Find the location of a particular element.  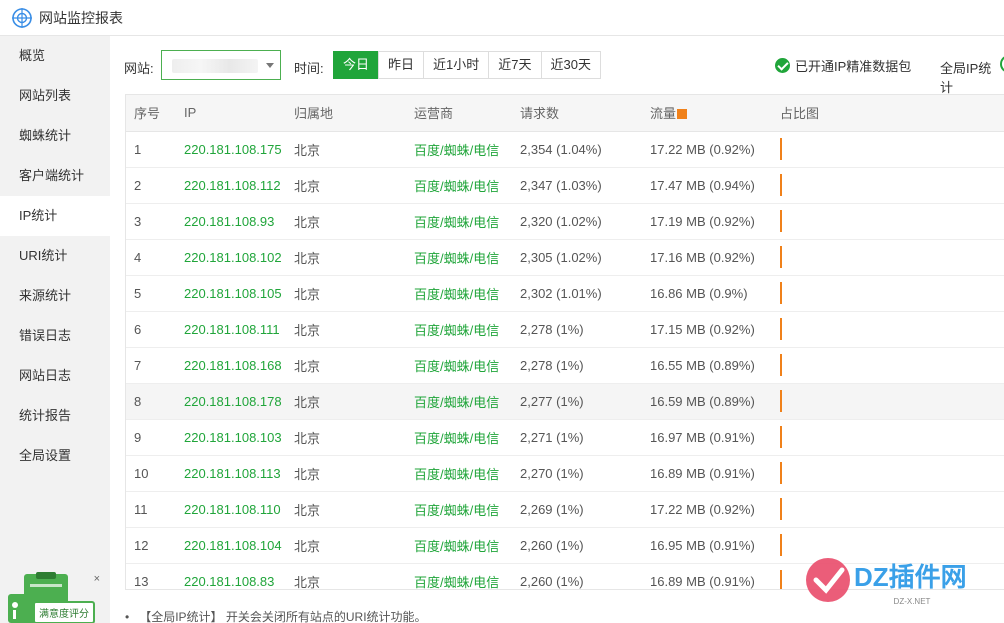

cell-traffic: 16.59 MB (0.89%) is located at coordinates (707, 401).